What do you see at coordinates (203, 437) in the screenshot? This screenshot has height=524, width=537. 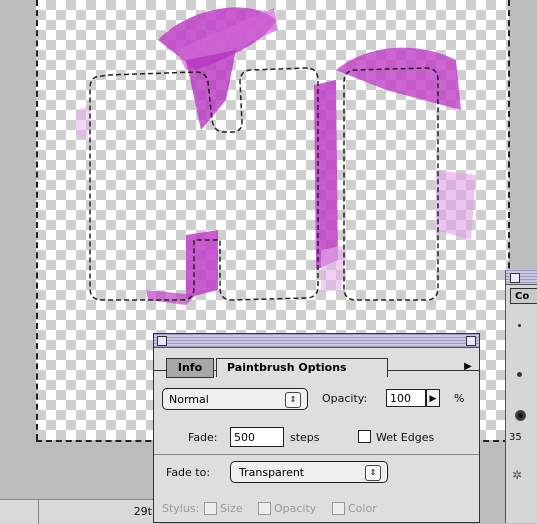 I see `fade-label: Fade:` at bounding box center [203, 437].